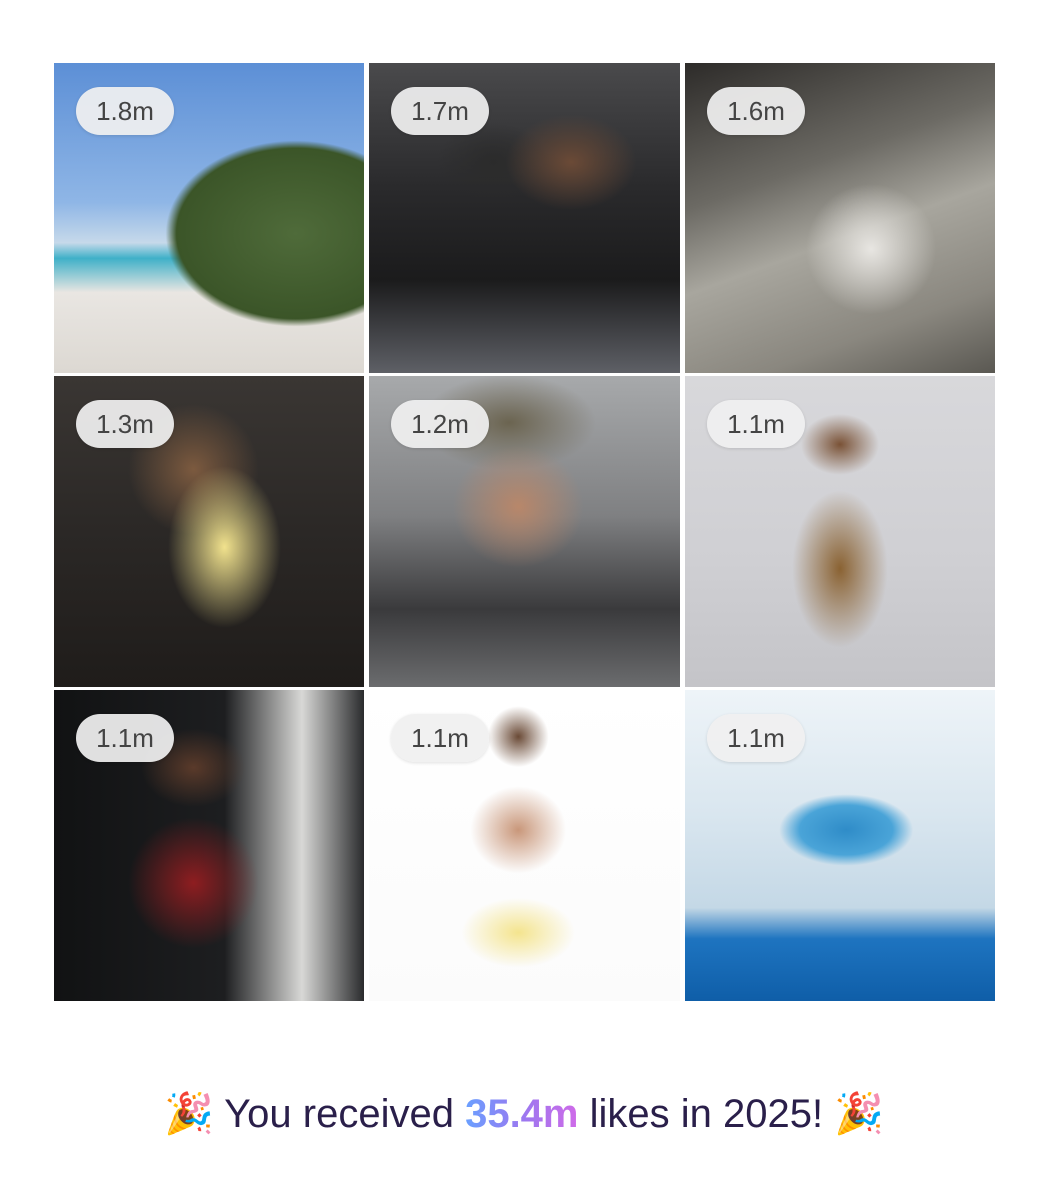  Describe the element at coordinates (524, 218) in the screenshot. I see `post-tile: 1.7m` at that location.